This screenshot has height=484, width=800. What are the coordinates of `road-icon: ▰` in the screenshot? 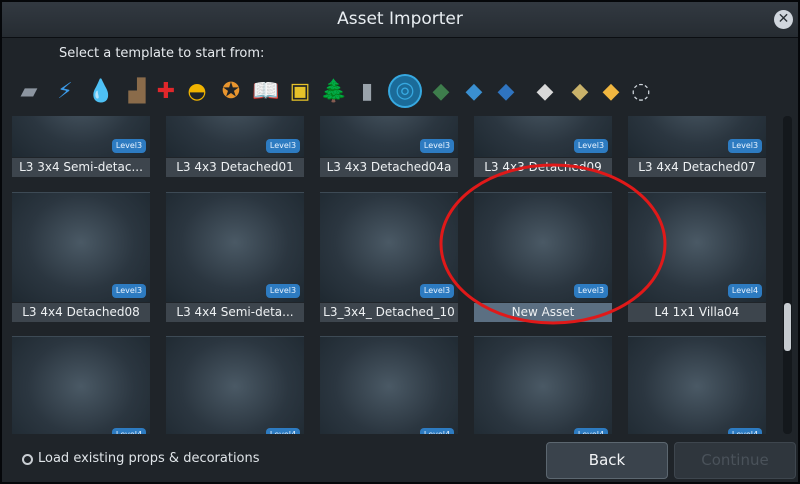 It's located at (29, 92).